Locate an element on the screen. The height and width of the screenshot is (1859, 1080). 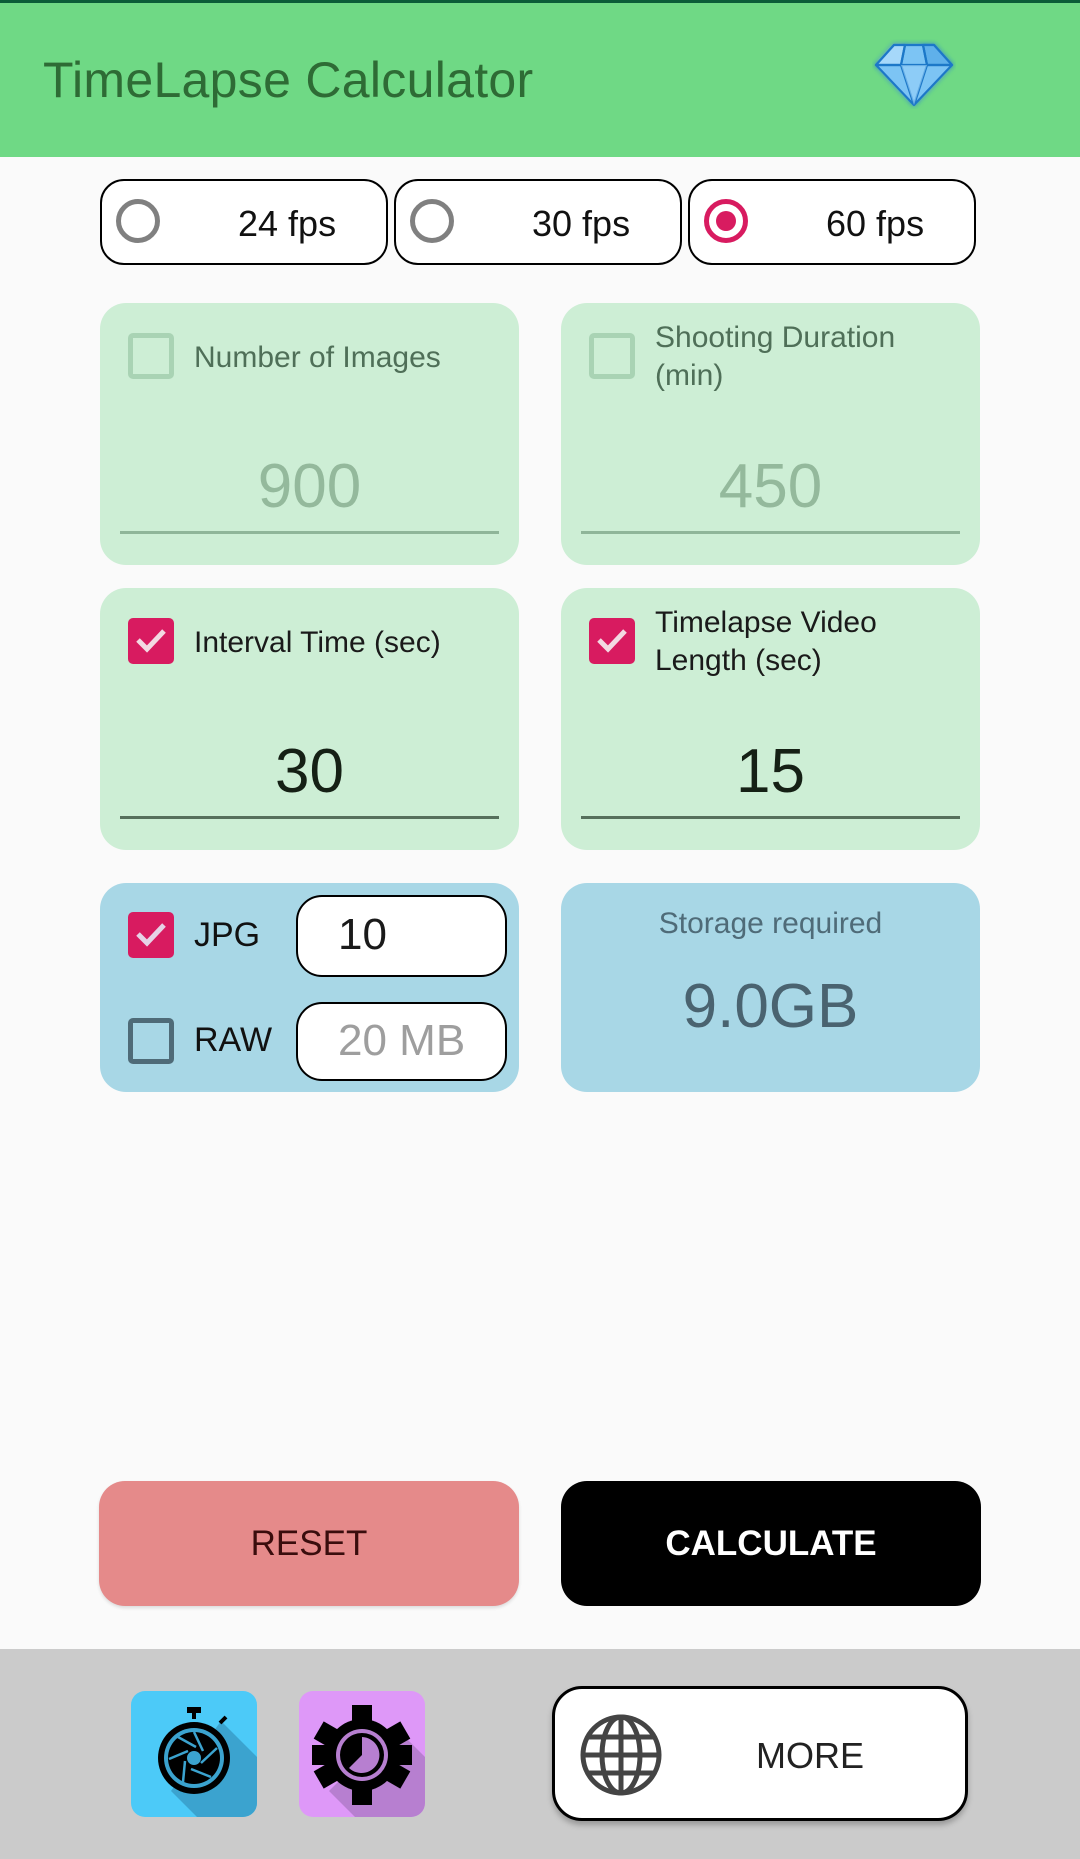
app-bar: TimeLapse Calculator is located at coordinates (540, 80).